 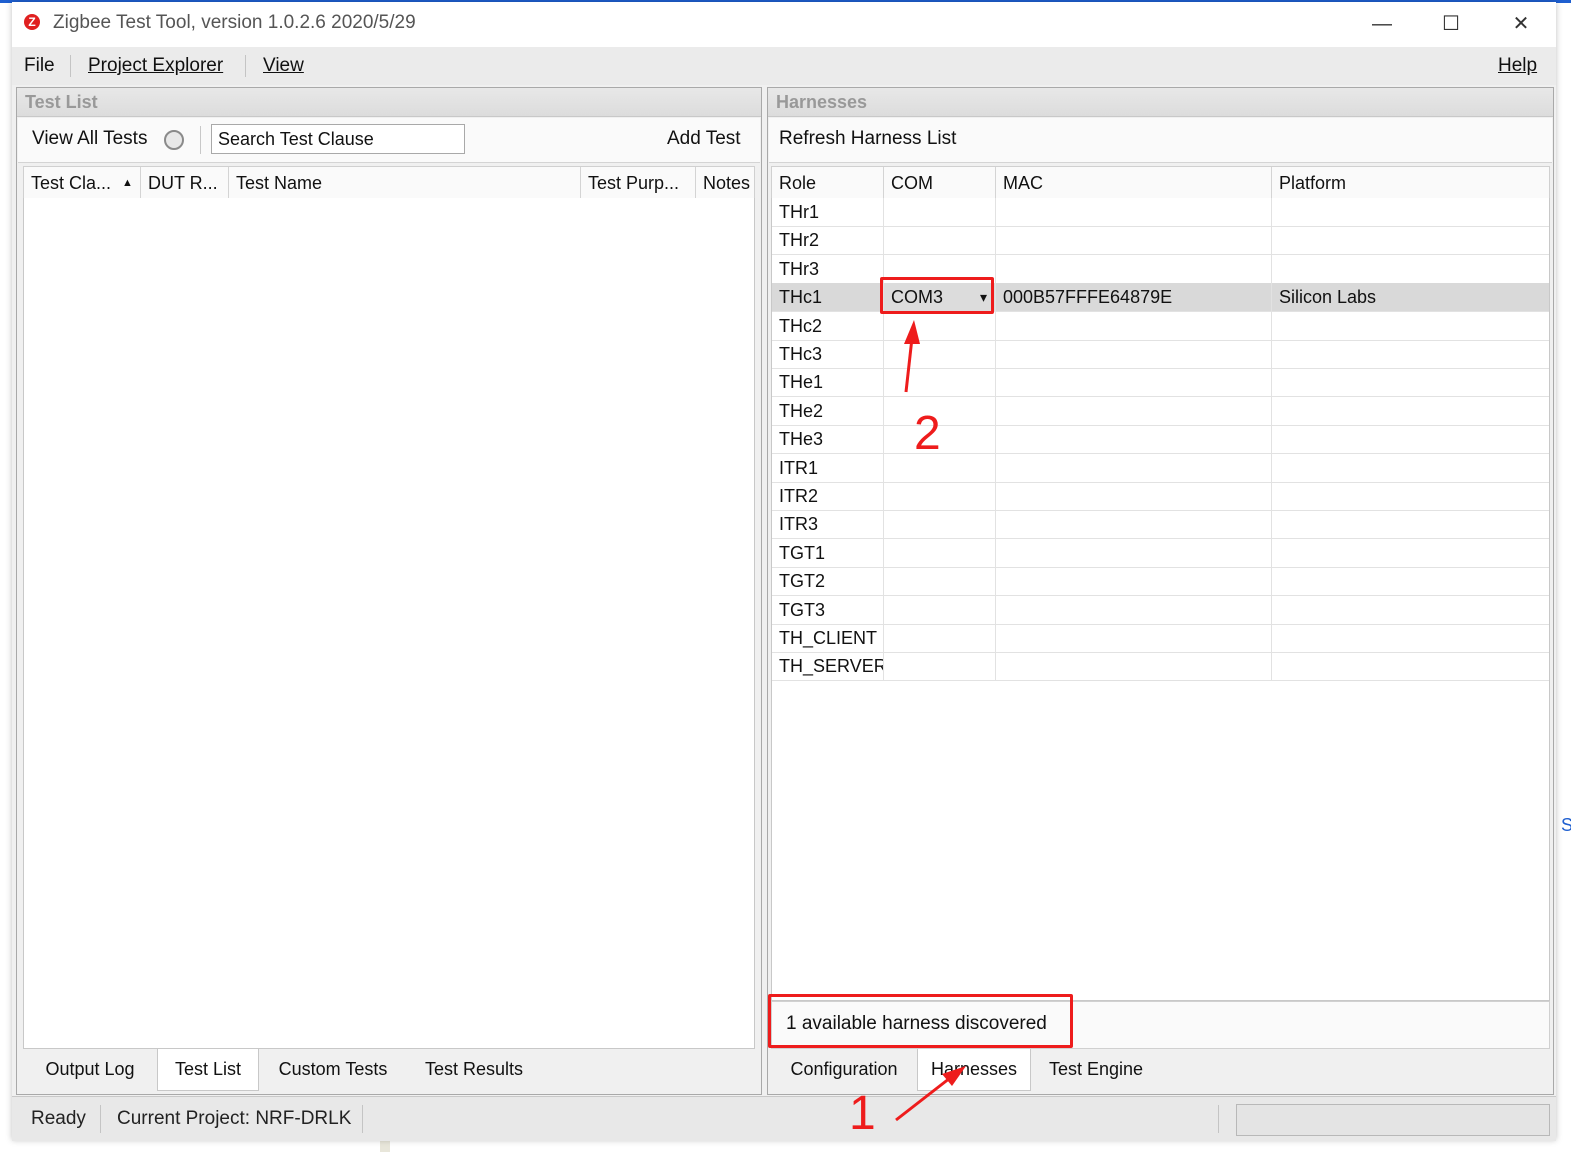 What do you see at coordinates (333, 1069) in the screenshot?
I see `tab-custom-tests: Custom Tests` at bounding box center [333, 1069].